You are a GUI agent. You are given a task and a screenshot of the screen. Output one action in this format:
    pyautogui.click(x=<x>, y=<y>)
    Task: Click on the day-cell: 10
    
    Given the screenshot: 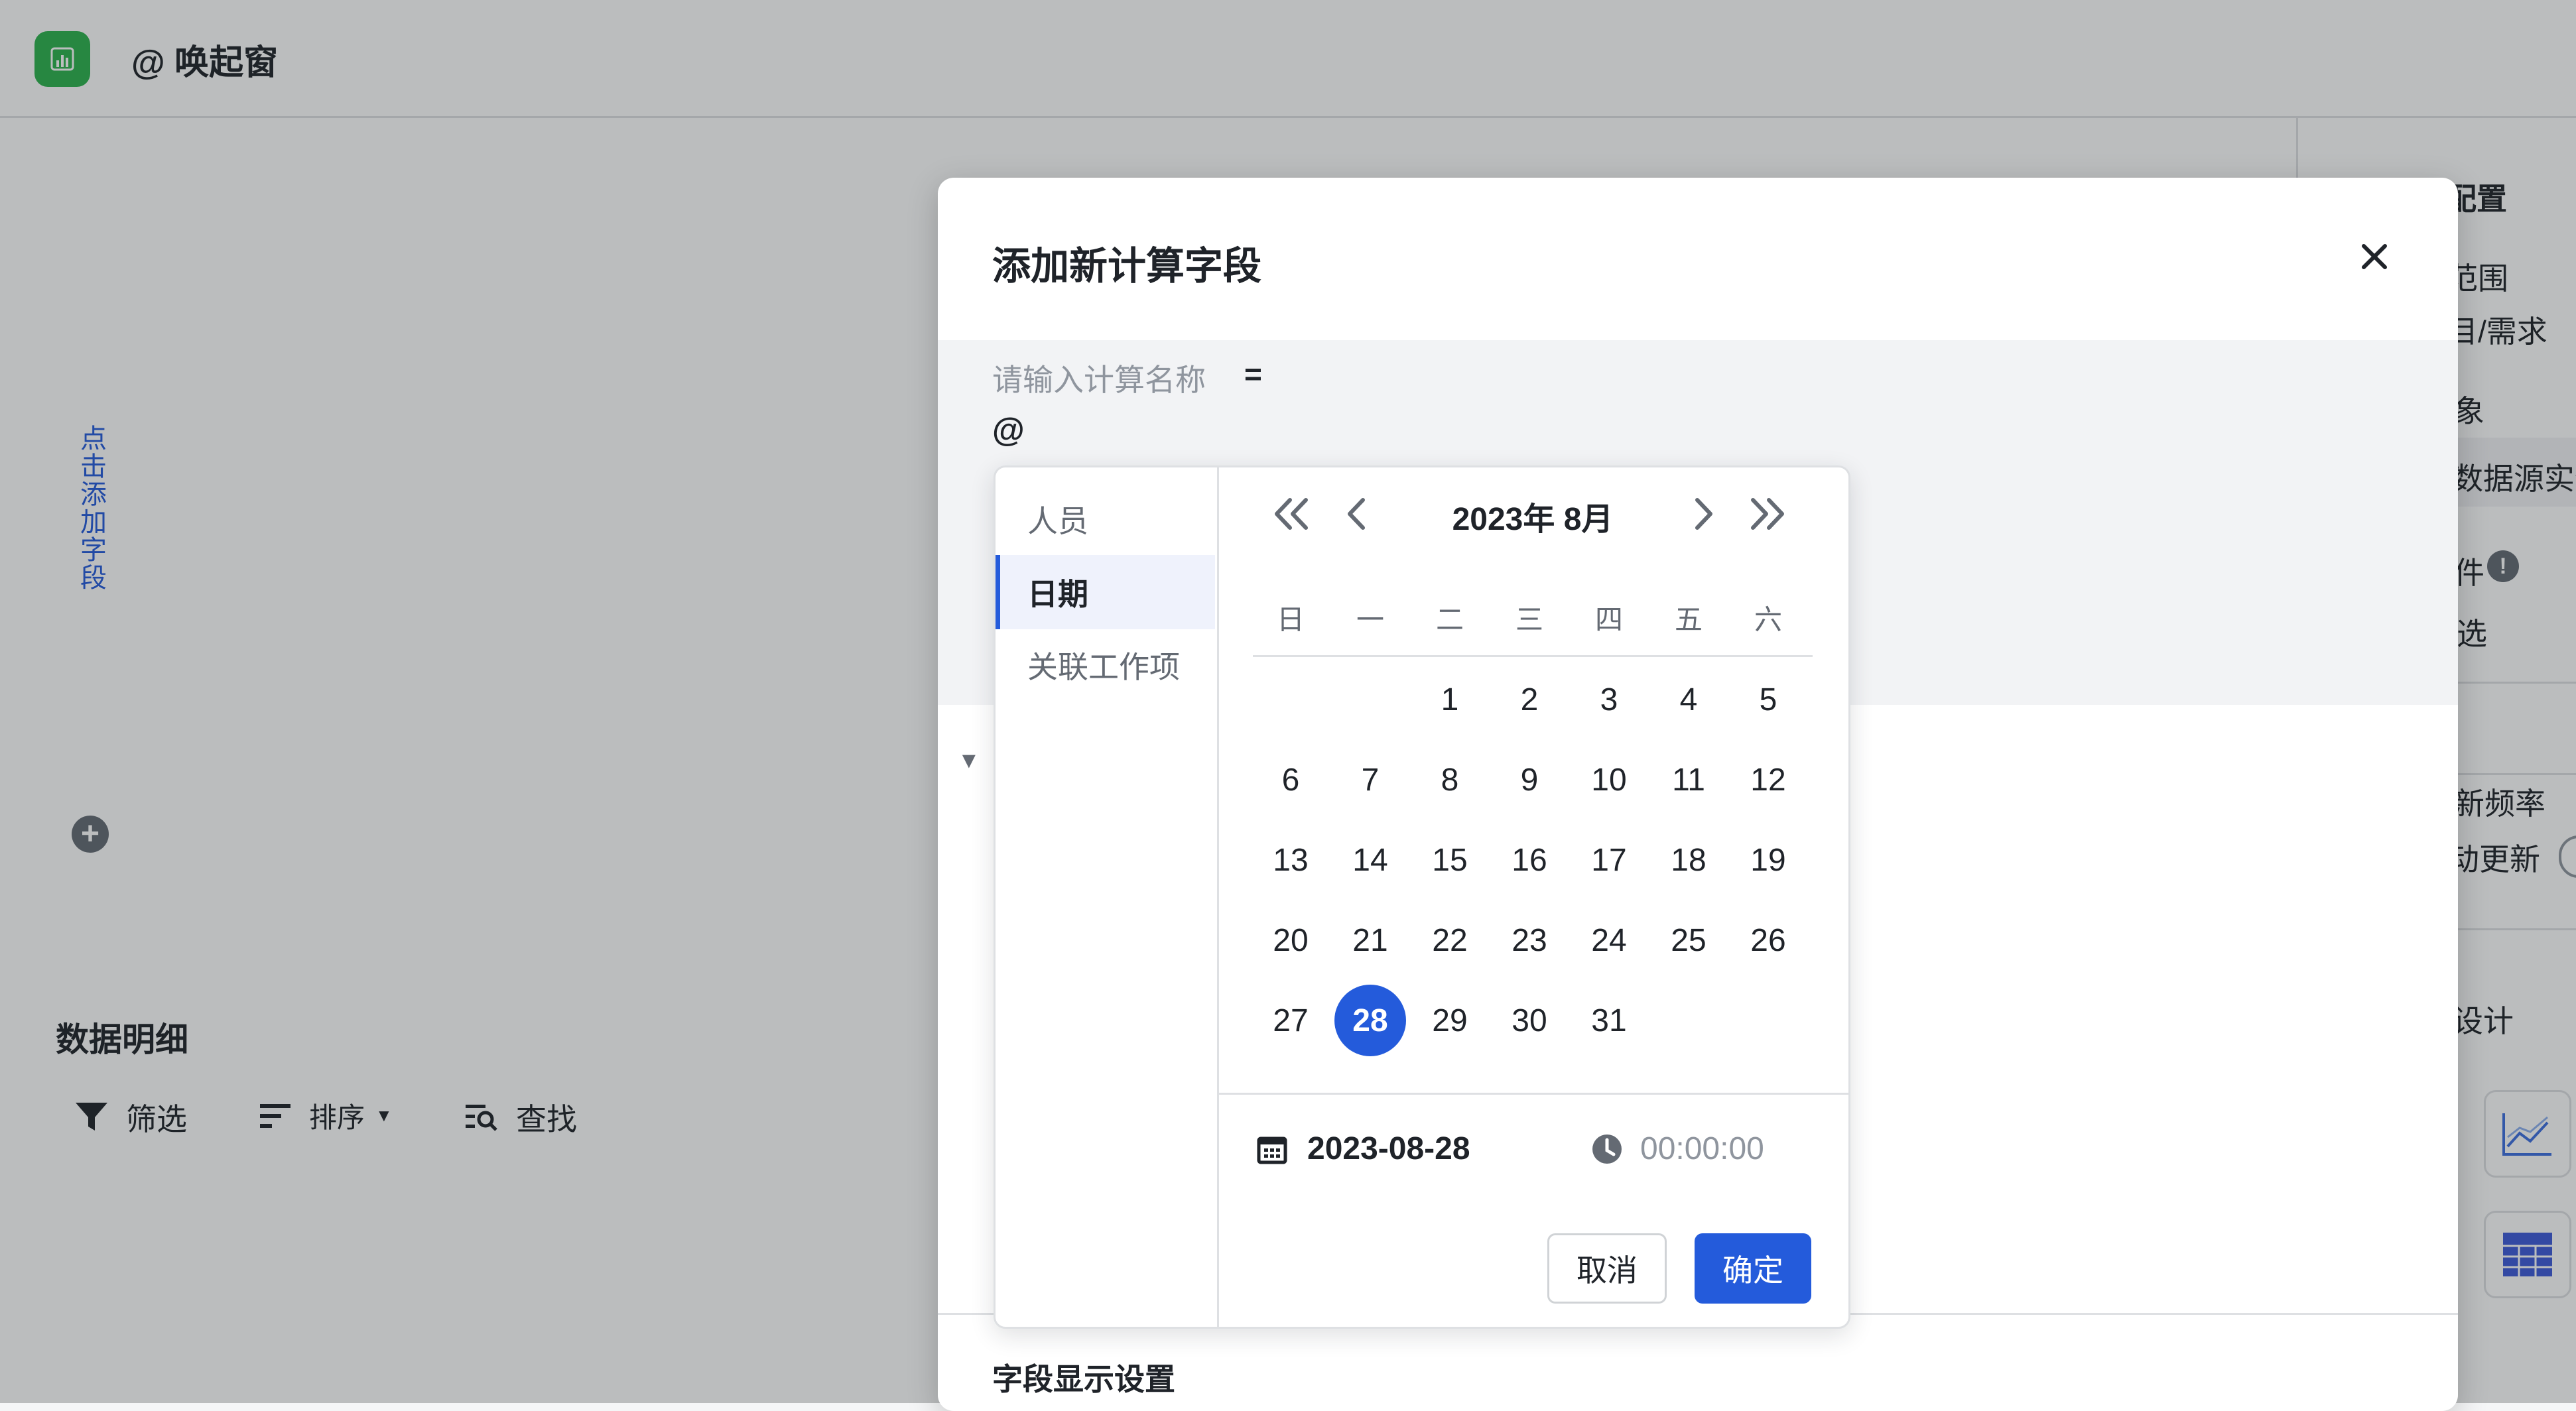 What is the action you would take?
    pyautogui.click(x=1609, y=780)
    